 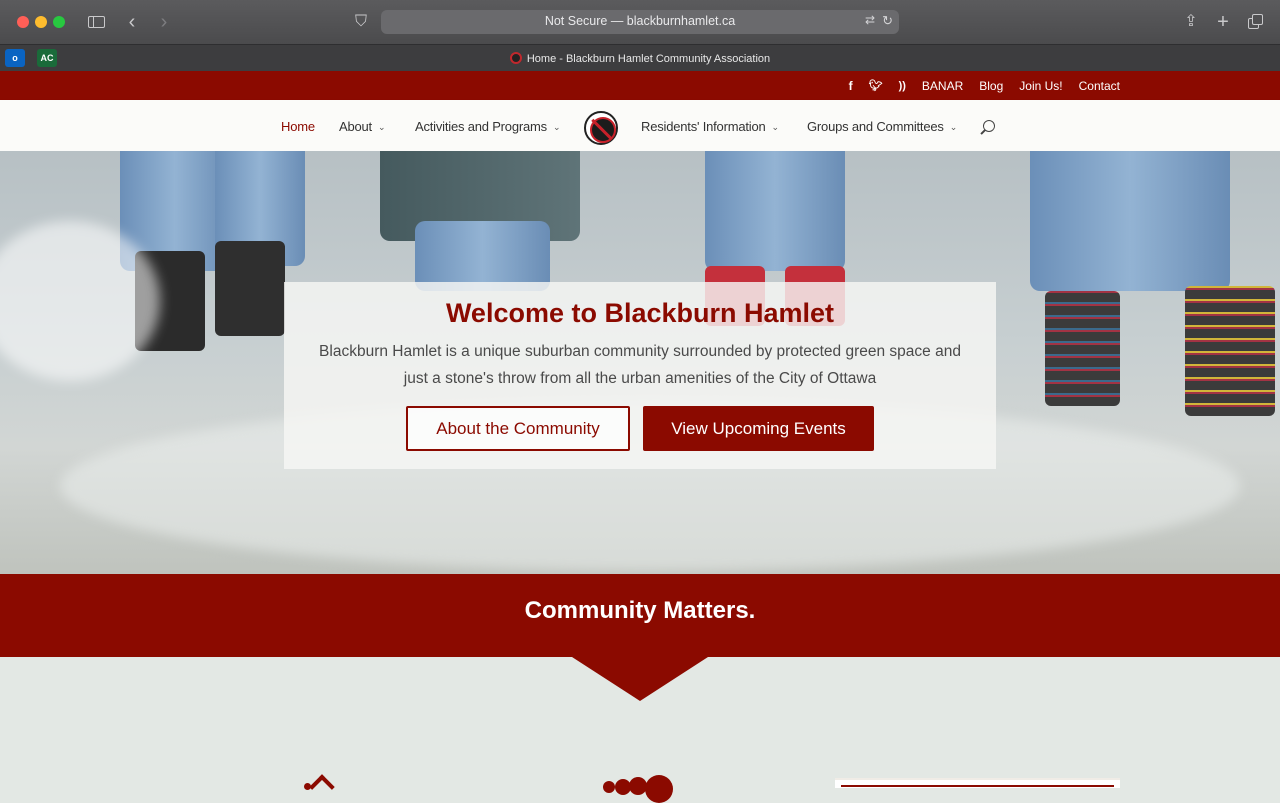 I want to click on url-text: Not Secure — blackburnhamlet.ca, so click(x=640, y=21).